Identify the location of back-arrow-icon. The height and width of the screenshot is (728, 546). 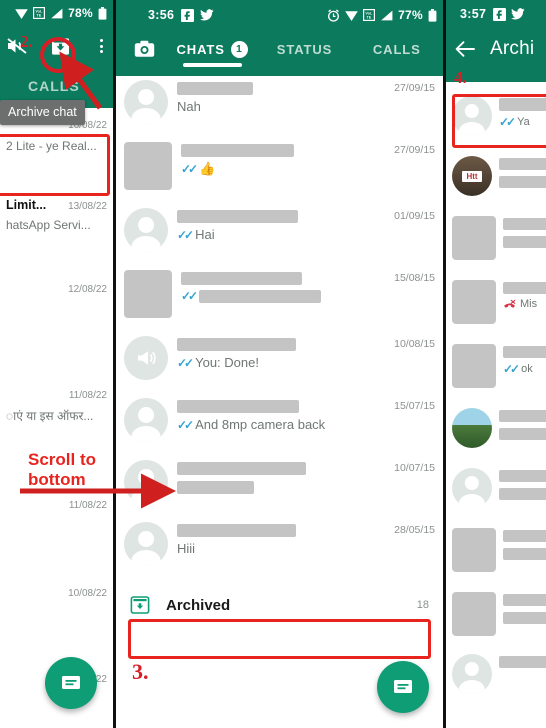
(465, 49).